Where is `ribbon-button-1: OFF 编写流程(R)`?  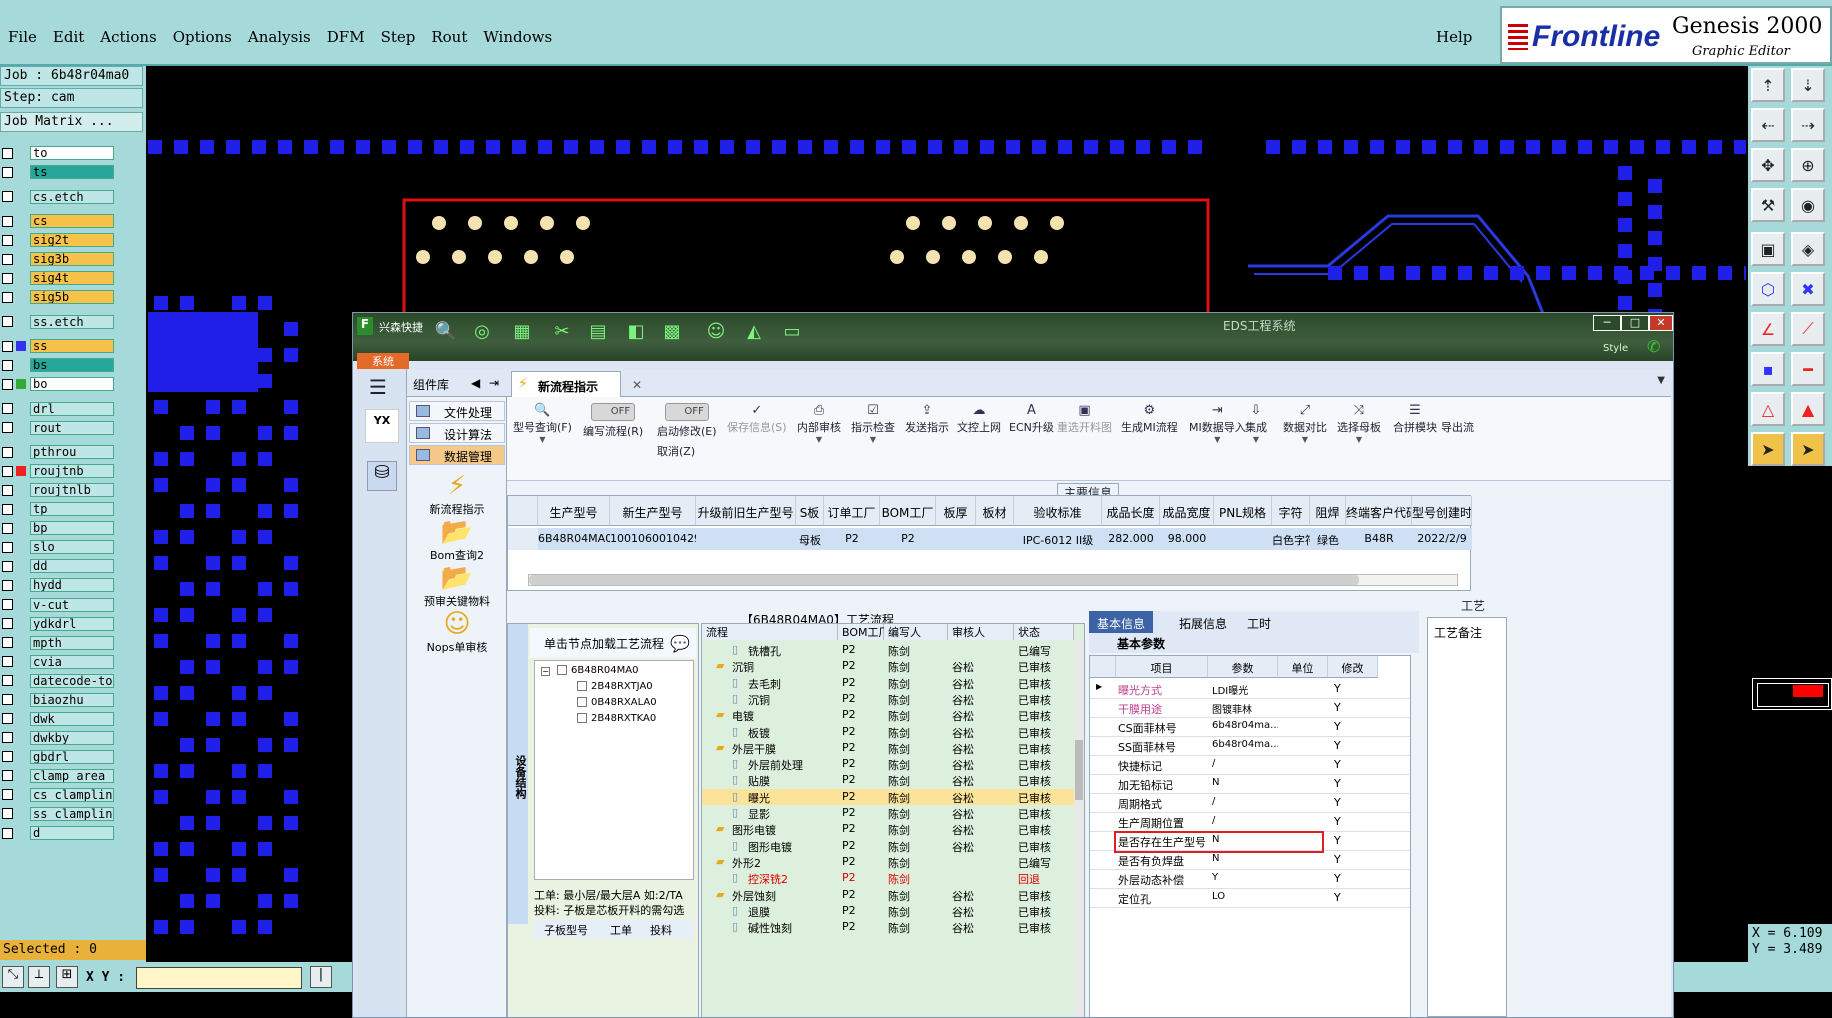
ribbon-button-1: OFF 编写流程(R) is located at coordinates (613, 421).